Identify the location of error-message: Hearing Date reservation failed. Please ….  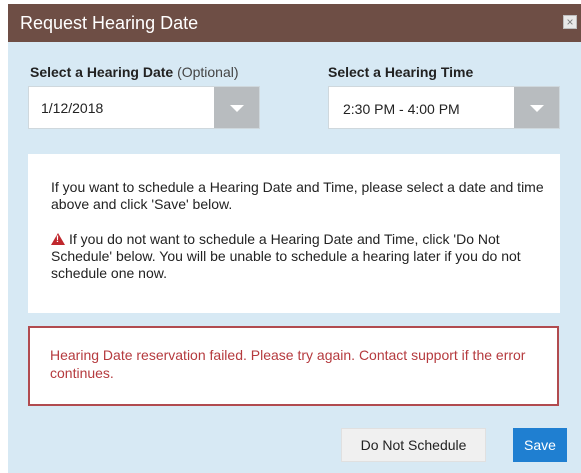
(288, 364).